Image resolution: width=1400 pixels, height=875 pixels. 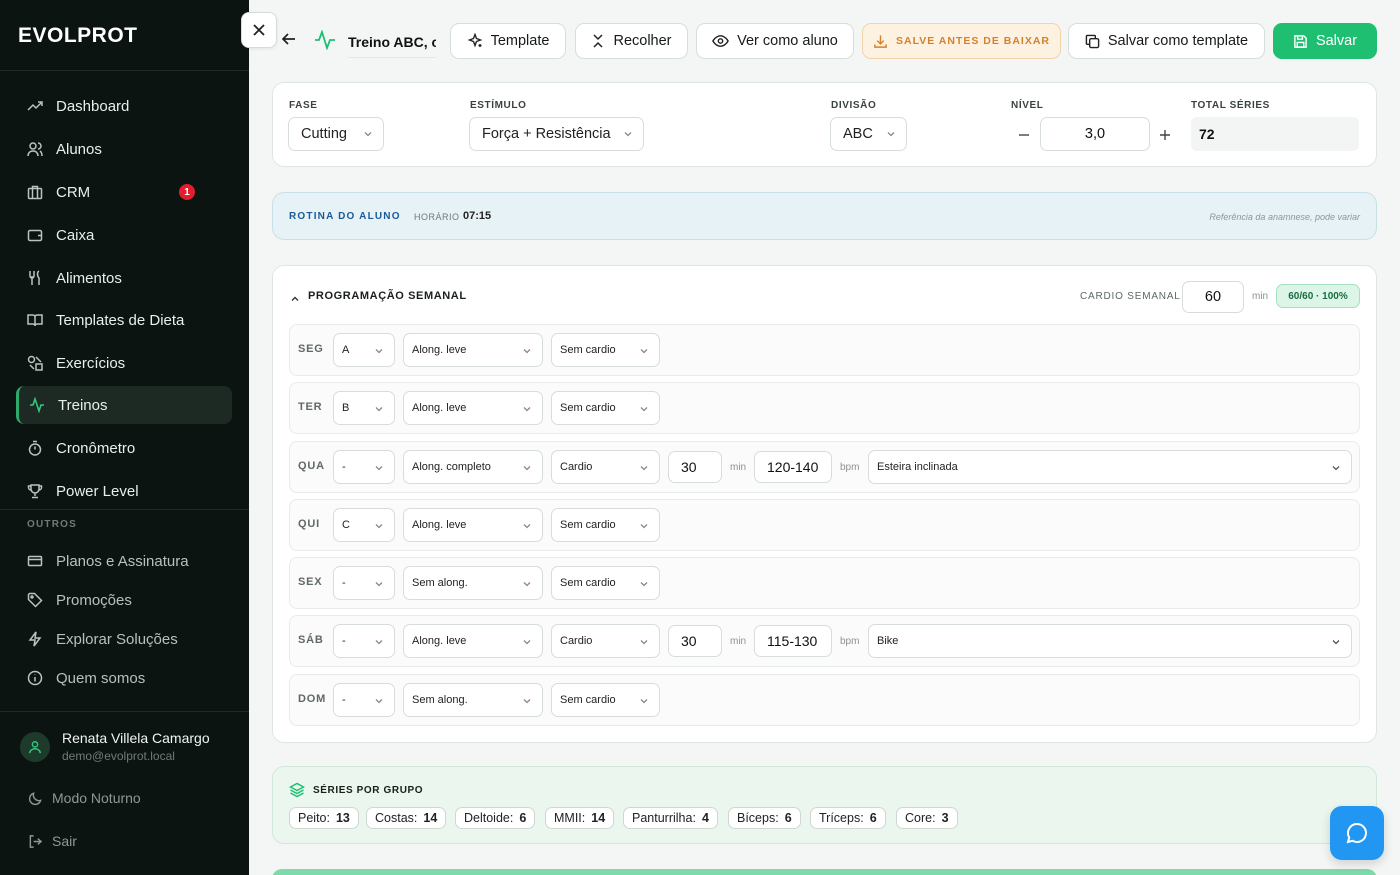 What do you see at coordinates (73, 192) in the screenshot?
I see `sidebar-item-label: CRM` at bounding box center [73, 192].